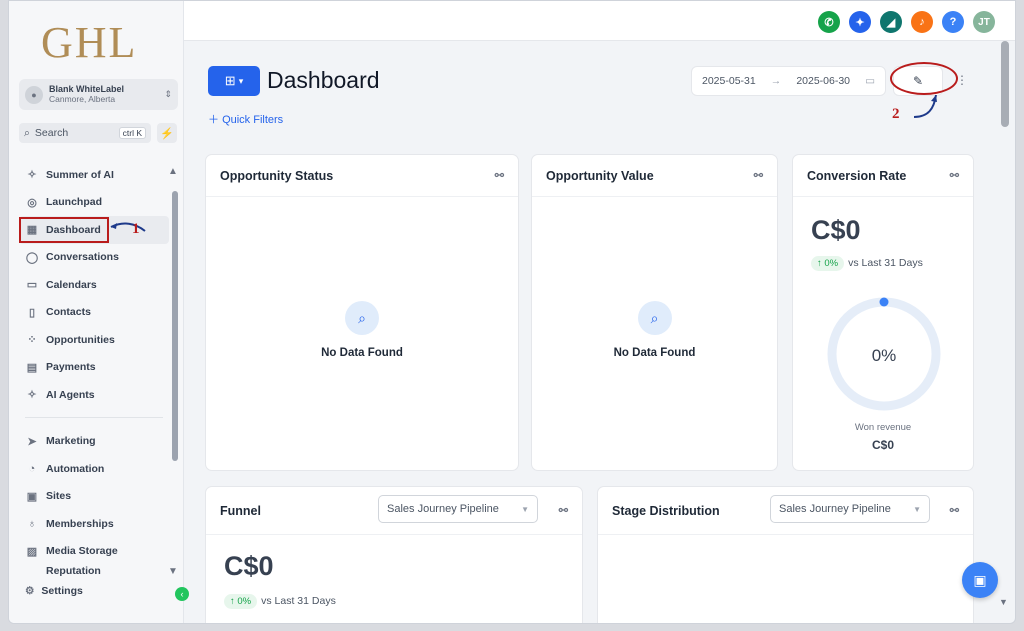  What do you see at coordinates (94, 258) in the screenshot?
I see `sidebar-item-conversations: ◯ Conversations` at bounding box center [94, 258].